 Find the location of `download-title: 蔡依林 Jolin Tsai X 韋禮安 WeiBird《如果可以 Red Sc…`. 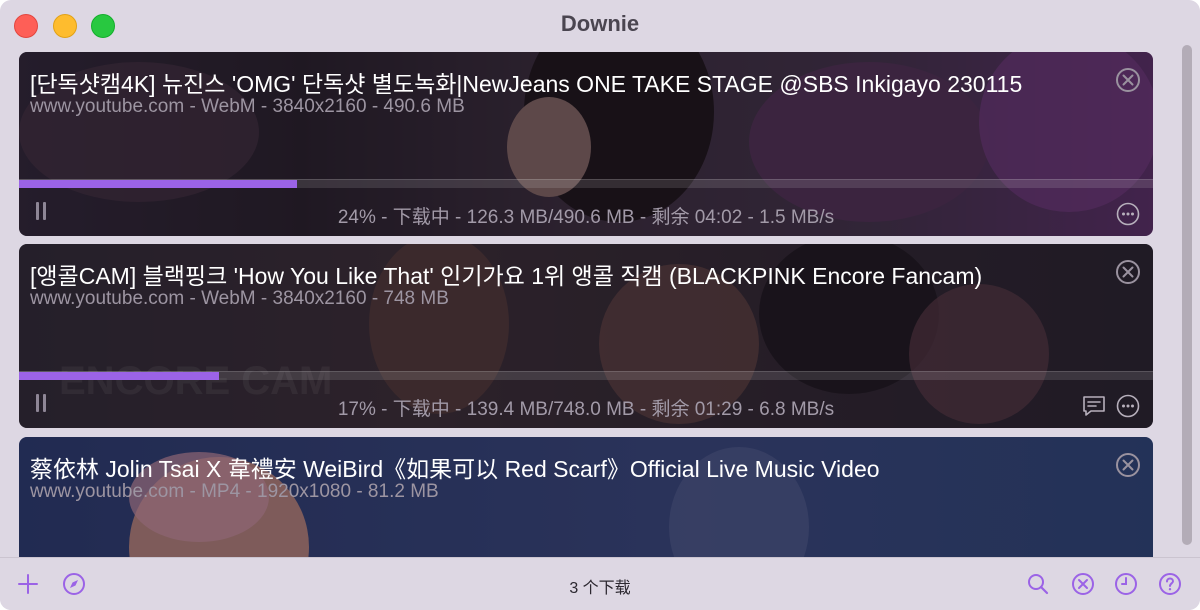

download-title: 蔡依林 Jolin Tsai X 韋禮安 WeiBird《如果可以 Red Sc… is located at coordinates (455, 469).